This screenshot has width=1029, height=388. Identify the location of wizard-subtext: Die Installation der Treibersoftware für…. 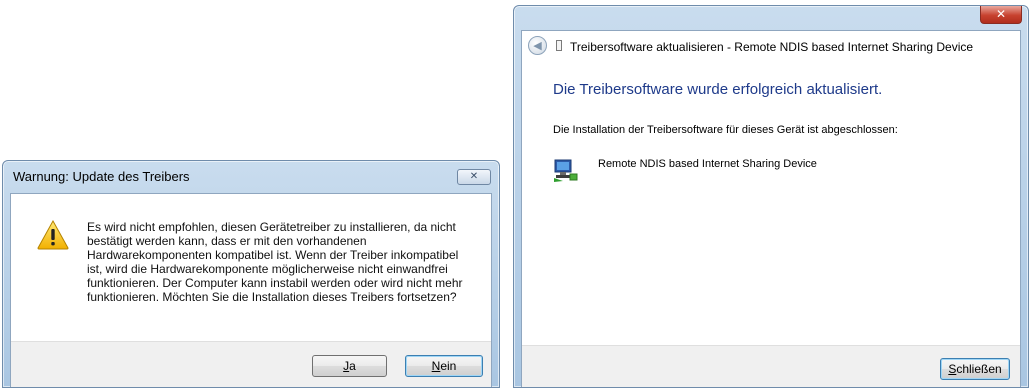
(725, 130).